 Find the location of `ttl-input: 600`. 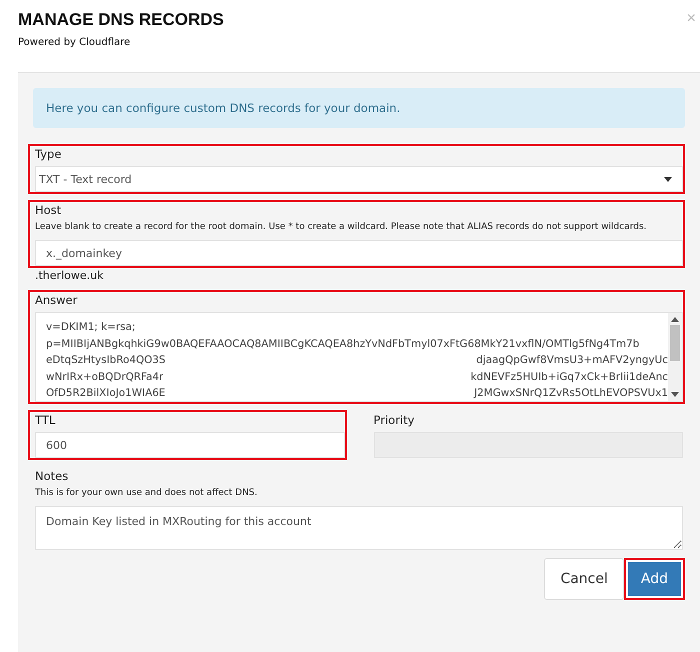

ttl-input: 600 is located at coordinates (189, 445).